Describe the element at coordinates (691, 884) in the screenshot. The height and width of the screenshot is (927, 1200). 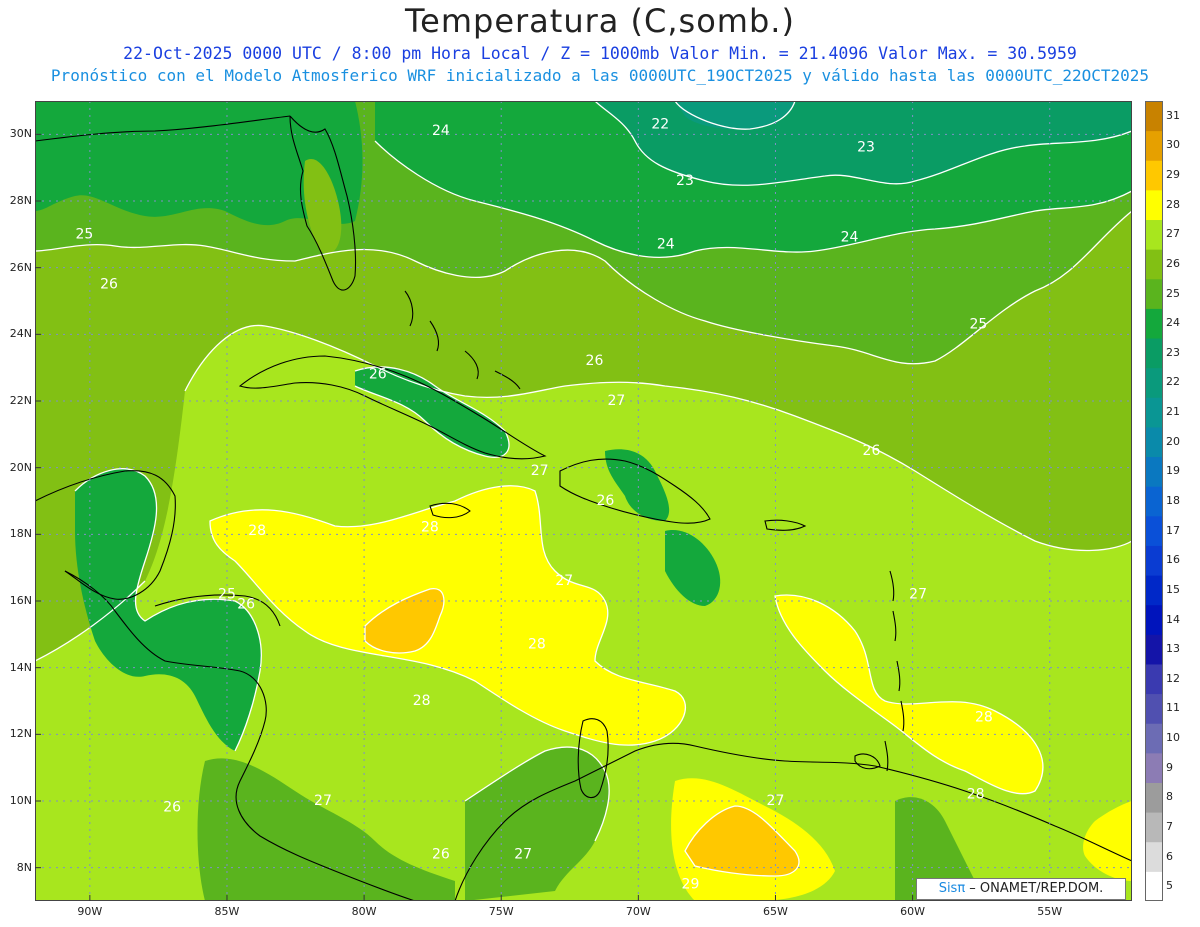
I see `contour-label: 29` at that location.